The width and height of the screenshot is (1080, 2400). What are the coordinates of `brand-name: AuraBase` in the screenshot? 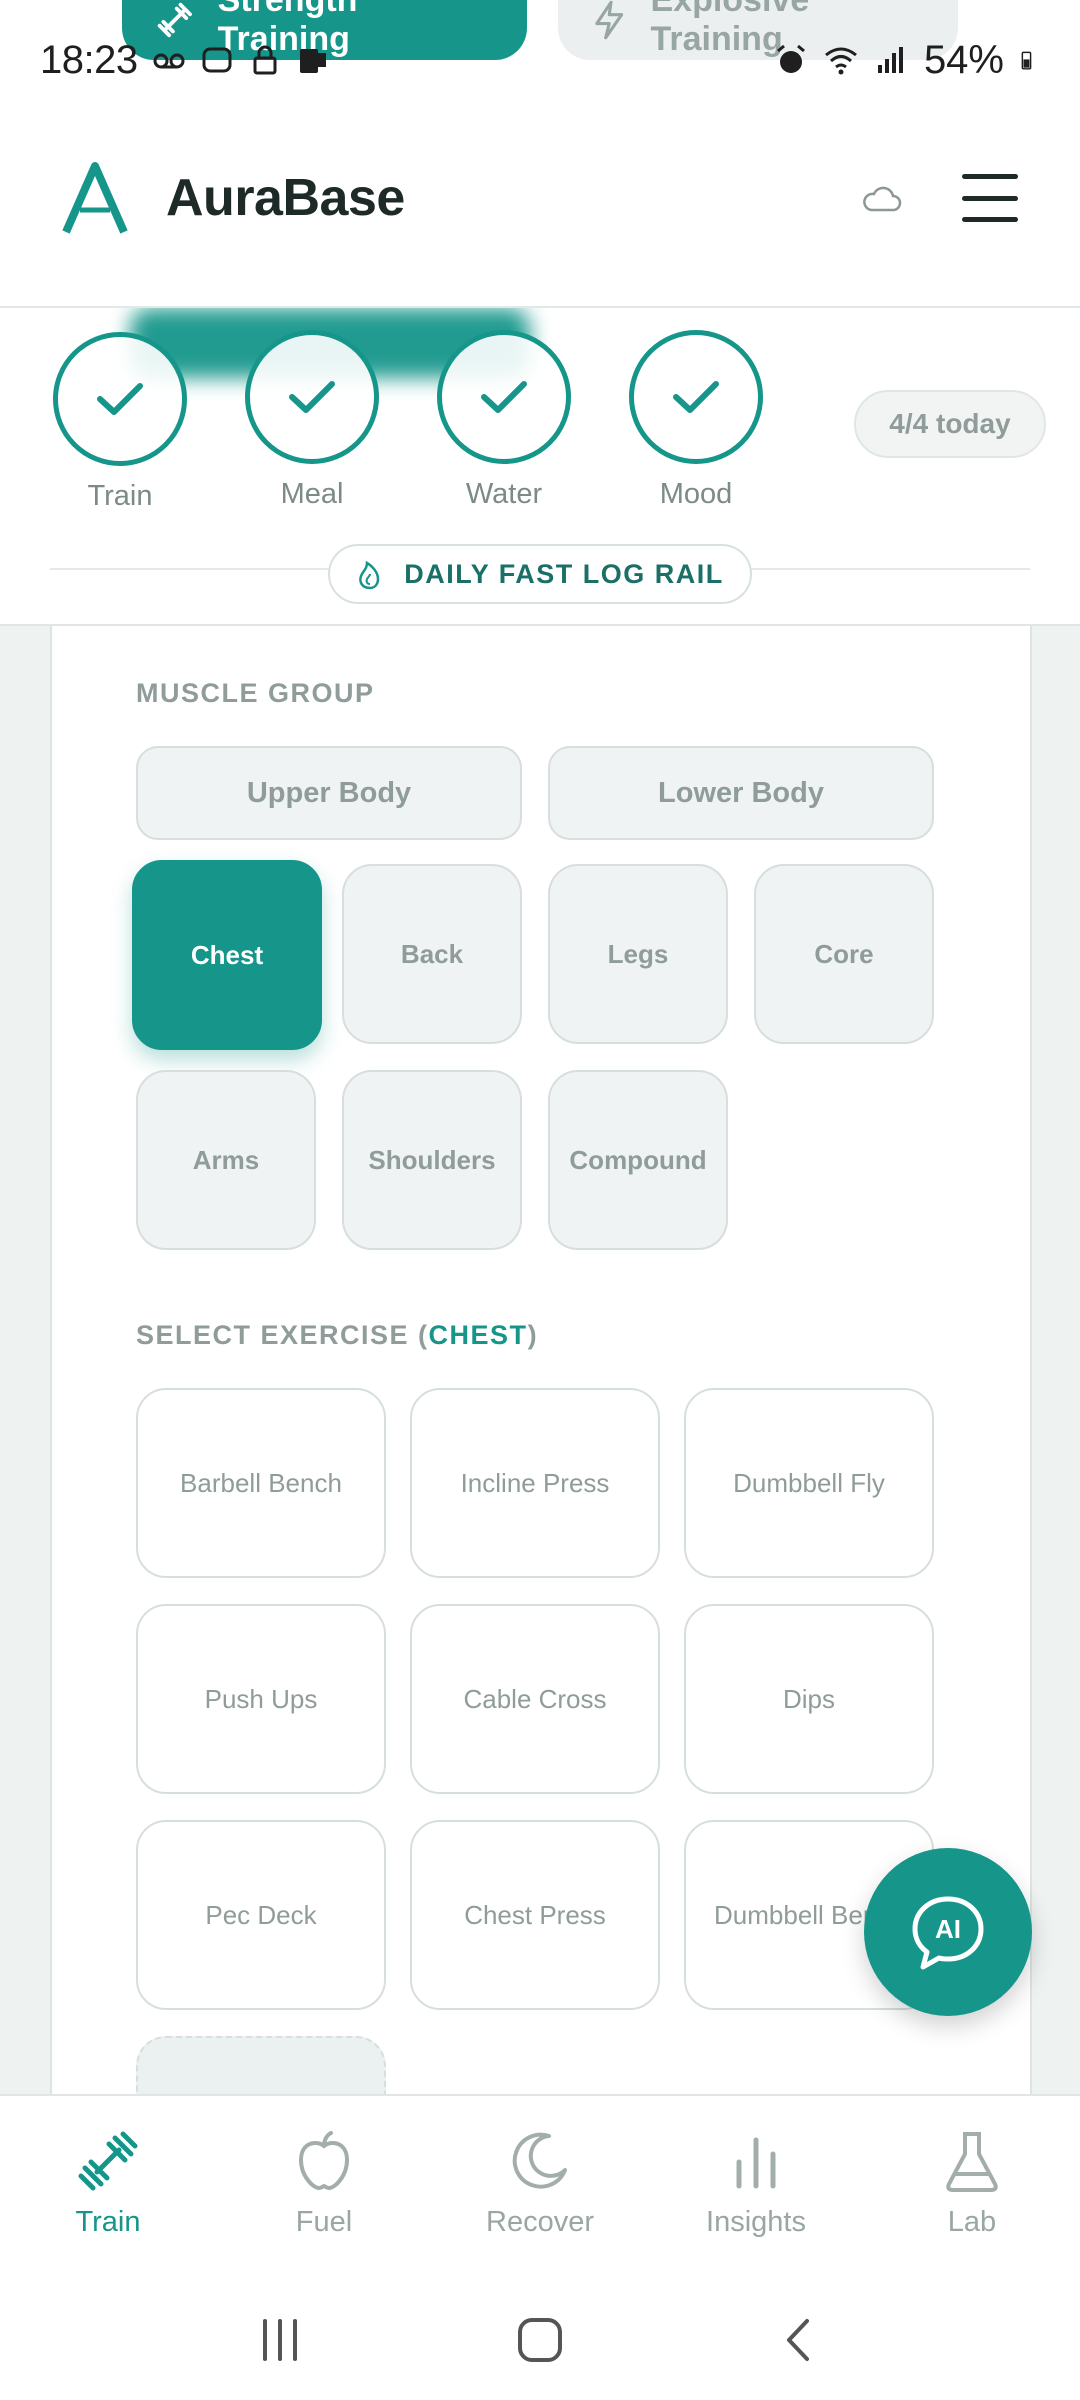 It's located at (285, 198).